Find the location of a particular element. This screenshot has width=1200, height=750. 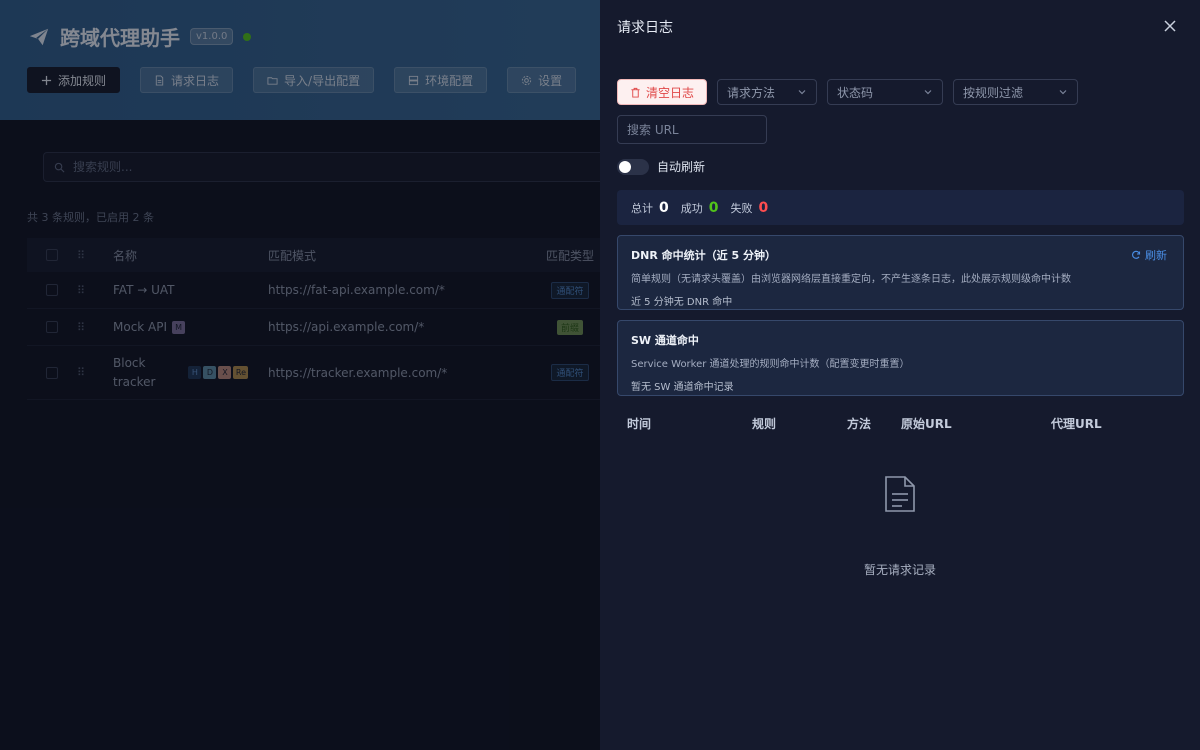

method-select: 请求方法 is located at coordinates (767, 92).